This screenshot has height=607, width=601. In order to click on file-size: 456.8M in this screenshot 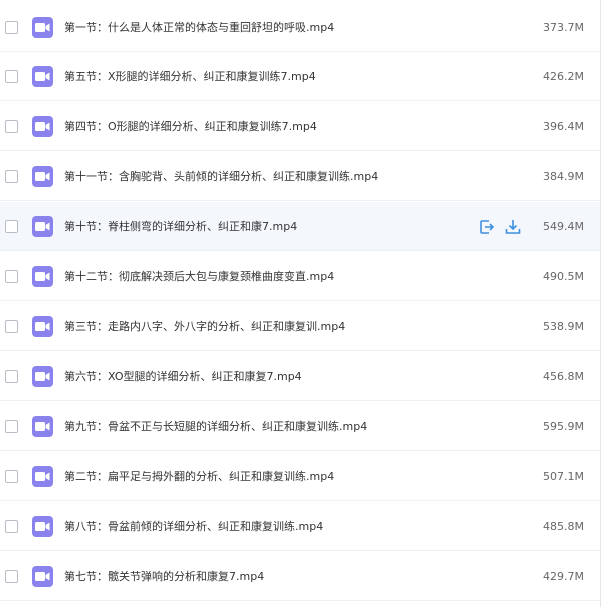, I will do `click(563, 376)`.